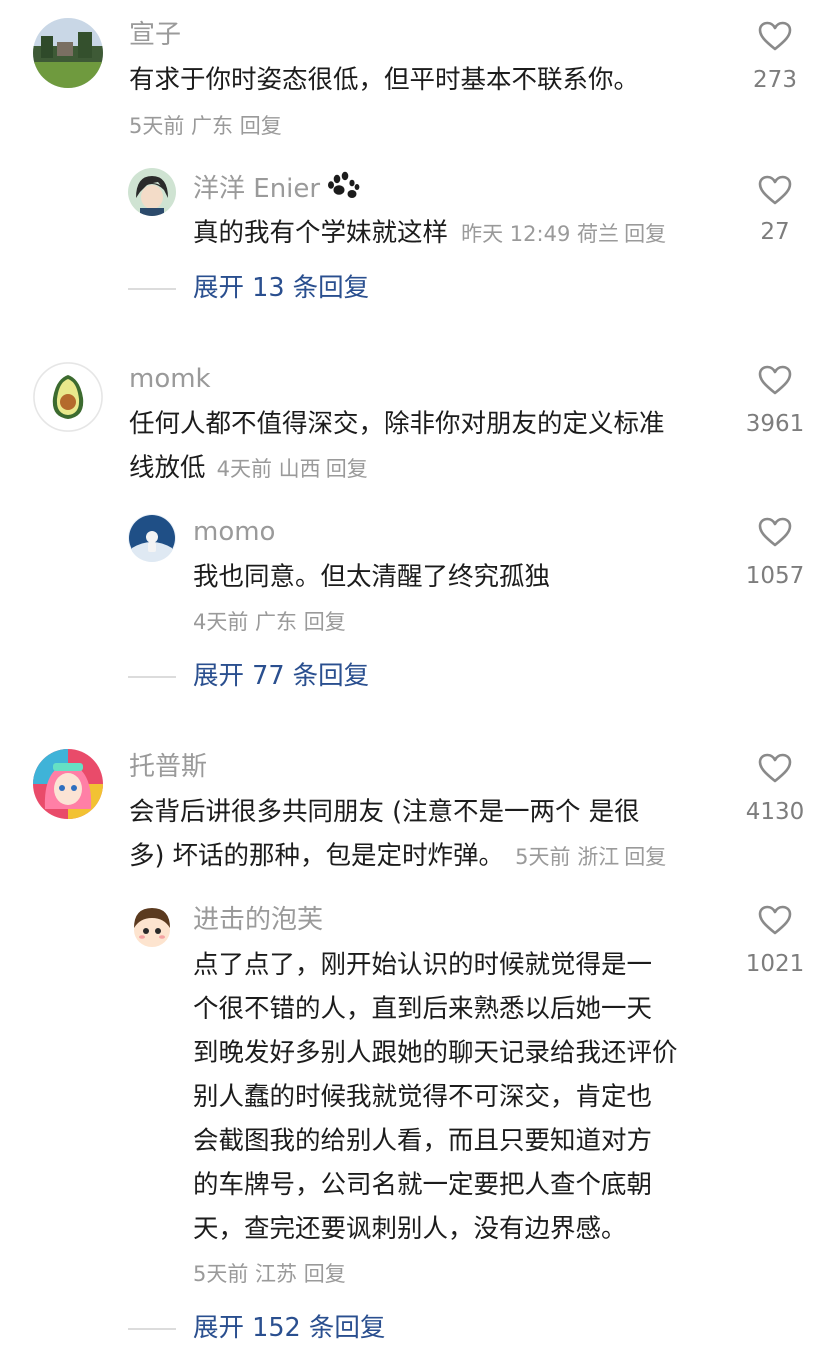 This screenshot has width=828, height=1372. I want to click on reply-time-location: 昨天 12:49 荷兰, so click(540, 234).